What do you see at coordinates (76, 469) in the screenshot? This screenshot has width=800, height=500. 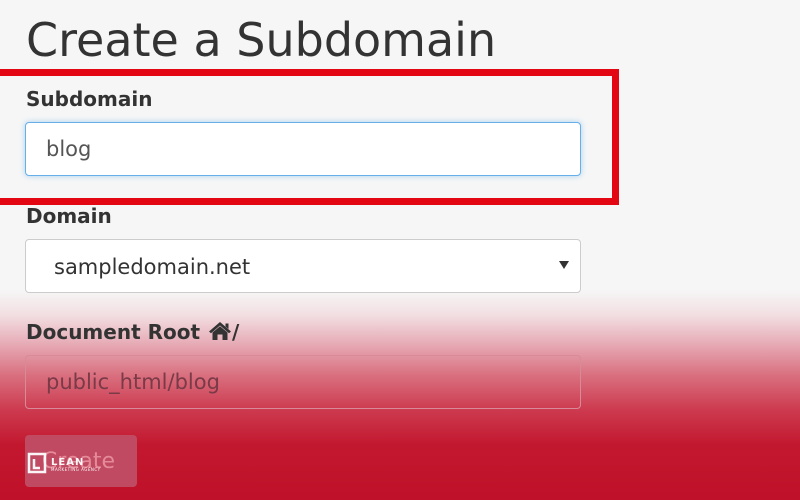 I see `watermark-line2: MARKETING AGENCY` at bounding box center [76, 469].